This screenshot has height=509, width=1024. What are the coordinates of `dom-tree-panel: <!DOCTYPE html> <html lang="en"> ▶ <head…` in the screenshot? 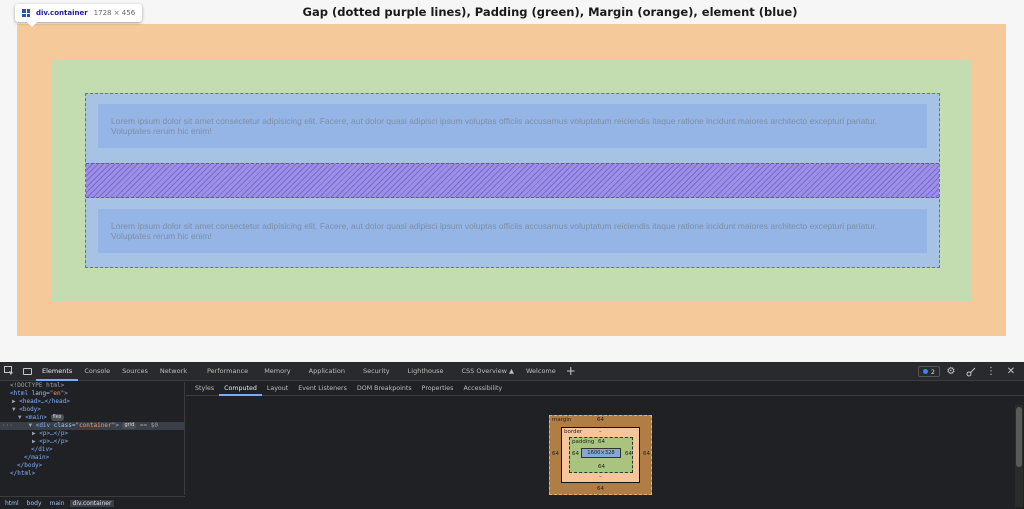 It's located at (92, 438).